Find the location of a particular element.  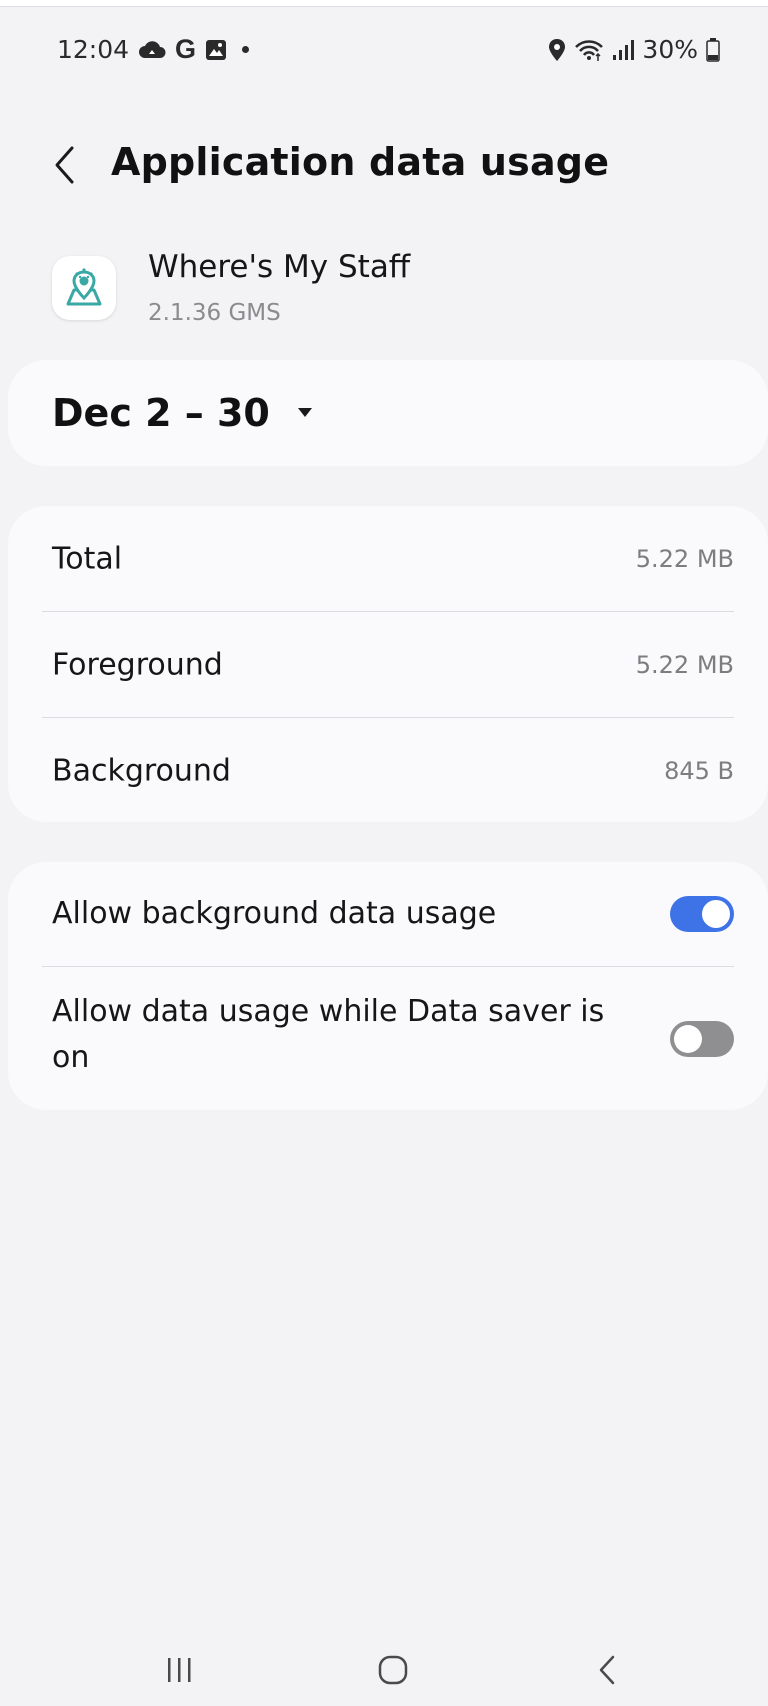

background-data-toggle-row: Allow background data usage is located at coordinates (388, 914).